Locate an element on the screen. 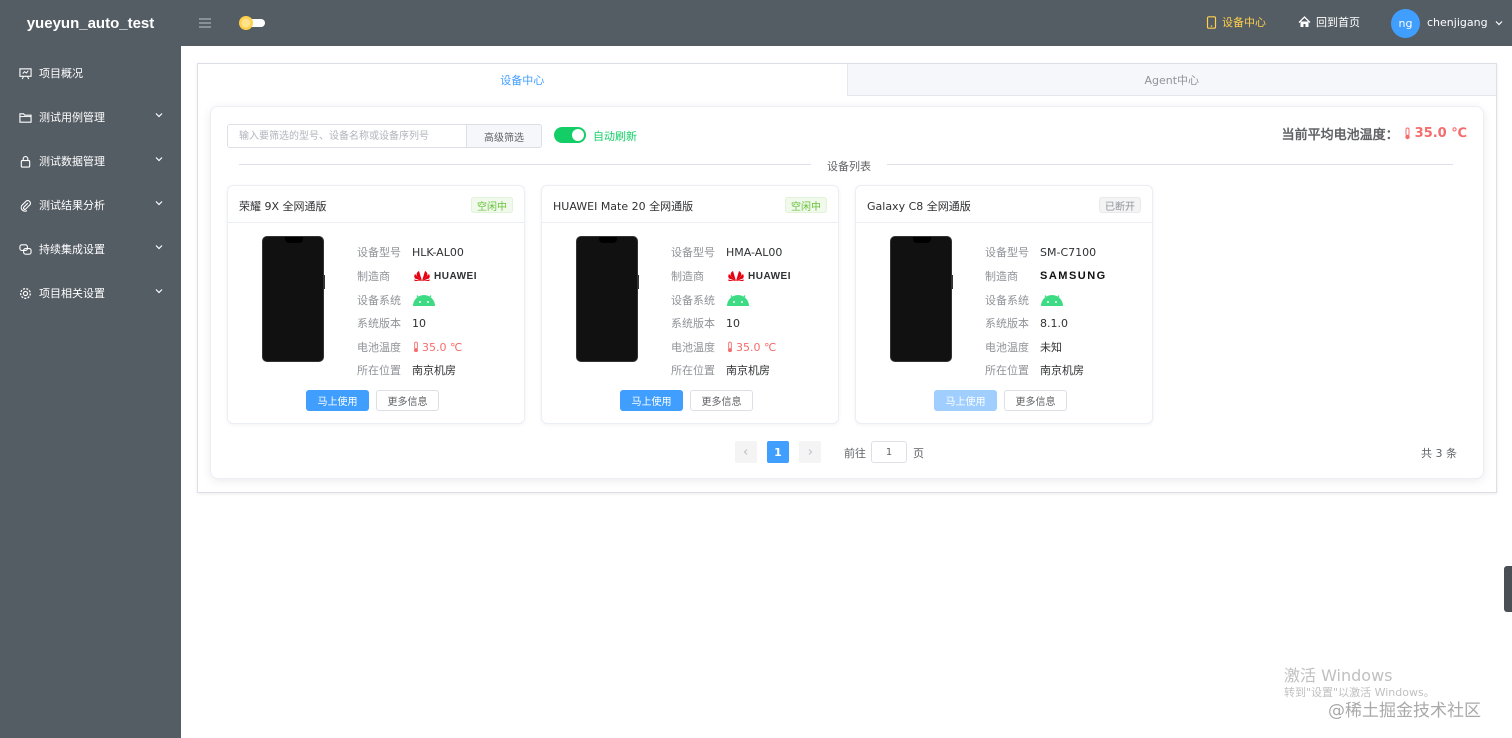 This screenshot has height=738, width=1512. sidebar-item-label: 测试用例管理 is located at coordinates (72, 117).